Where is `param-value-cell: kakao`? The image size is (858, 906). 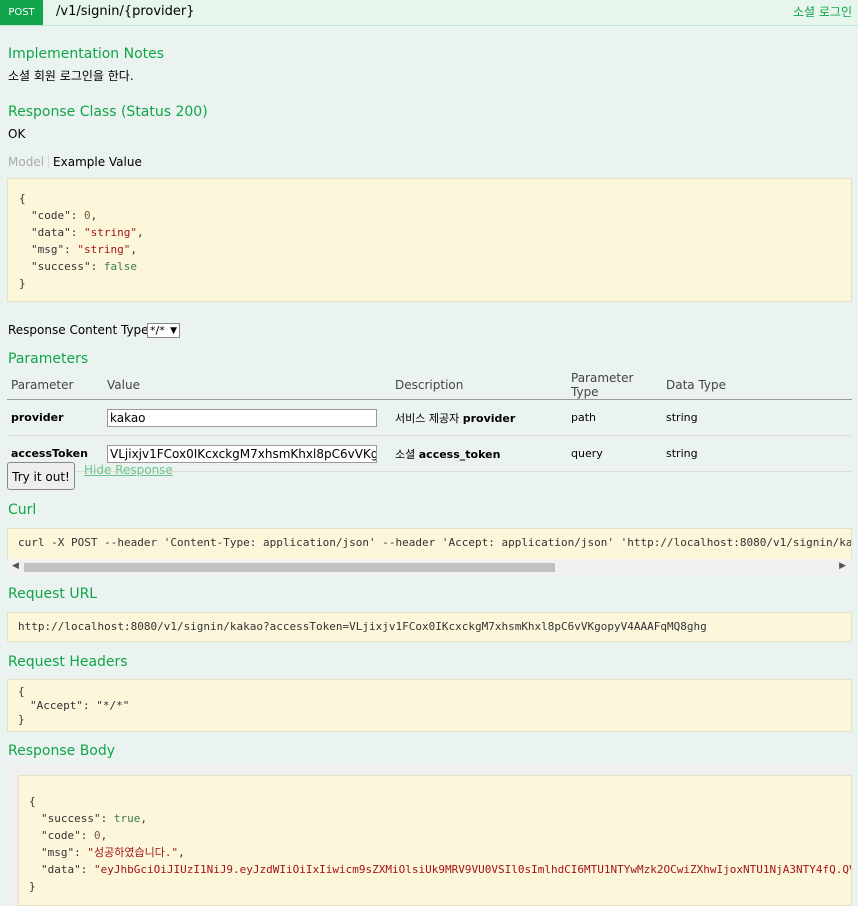
param-value-cell: kakao is located at coordinates (247, 417).